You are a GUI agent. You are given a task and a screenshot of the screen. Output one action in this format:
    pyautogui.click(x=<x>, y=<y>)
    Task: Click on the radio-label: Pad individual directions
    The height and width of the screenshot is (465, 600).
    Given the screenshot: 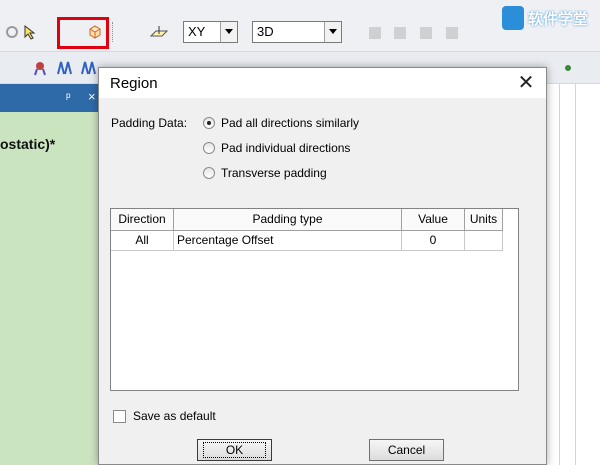 What is the action you would take?
    pyautogui.click(x=286, y=148)
    